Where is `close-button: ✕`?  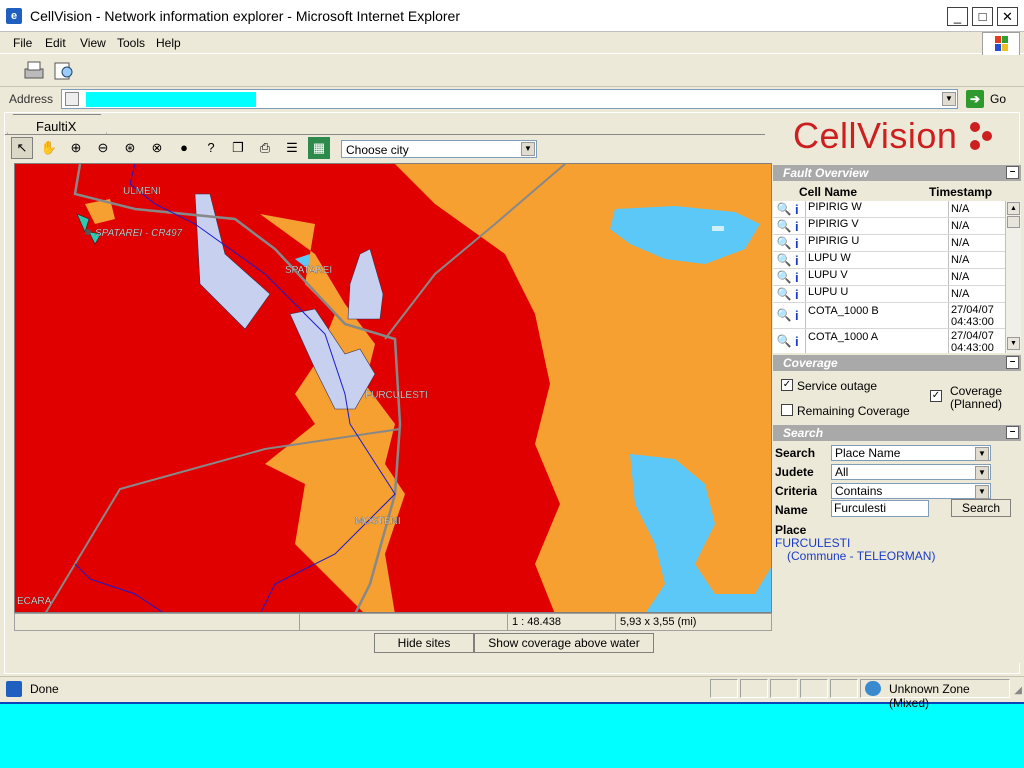
close-button: ✕ is located at coordinates (1007, 16).